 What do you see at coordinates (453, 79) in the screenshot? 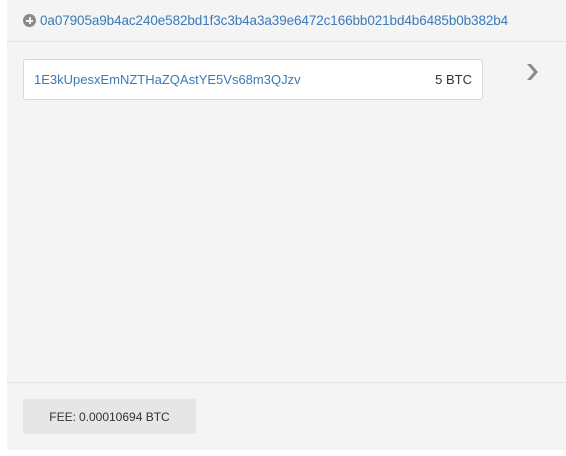
I see `output-amount: 5 BTC` at bounding box center [453, 79].